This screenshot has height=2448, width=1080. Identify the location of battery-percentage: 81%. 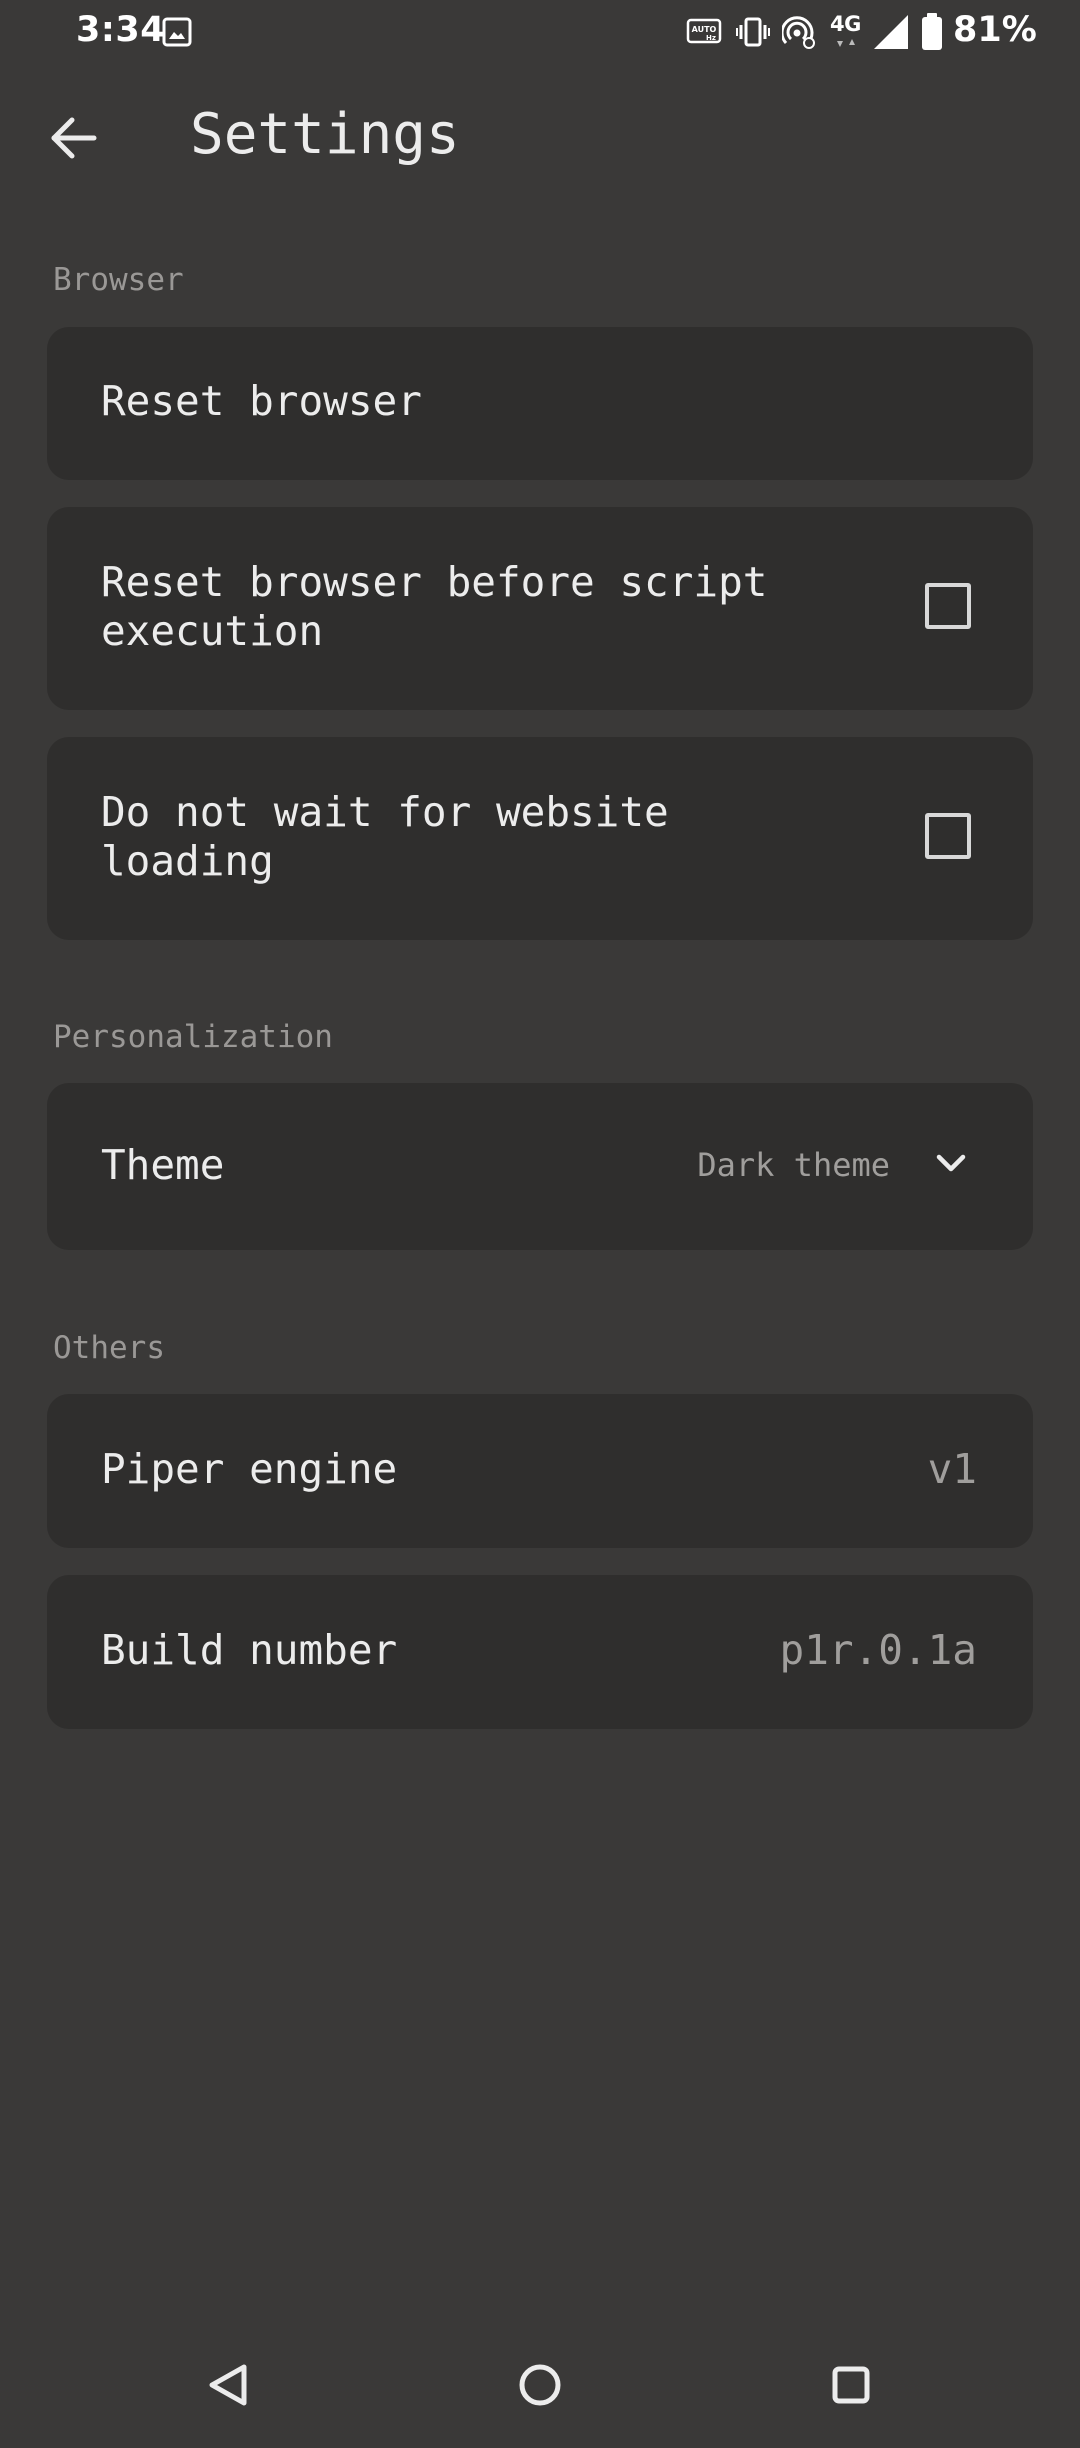
(995, 30).